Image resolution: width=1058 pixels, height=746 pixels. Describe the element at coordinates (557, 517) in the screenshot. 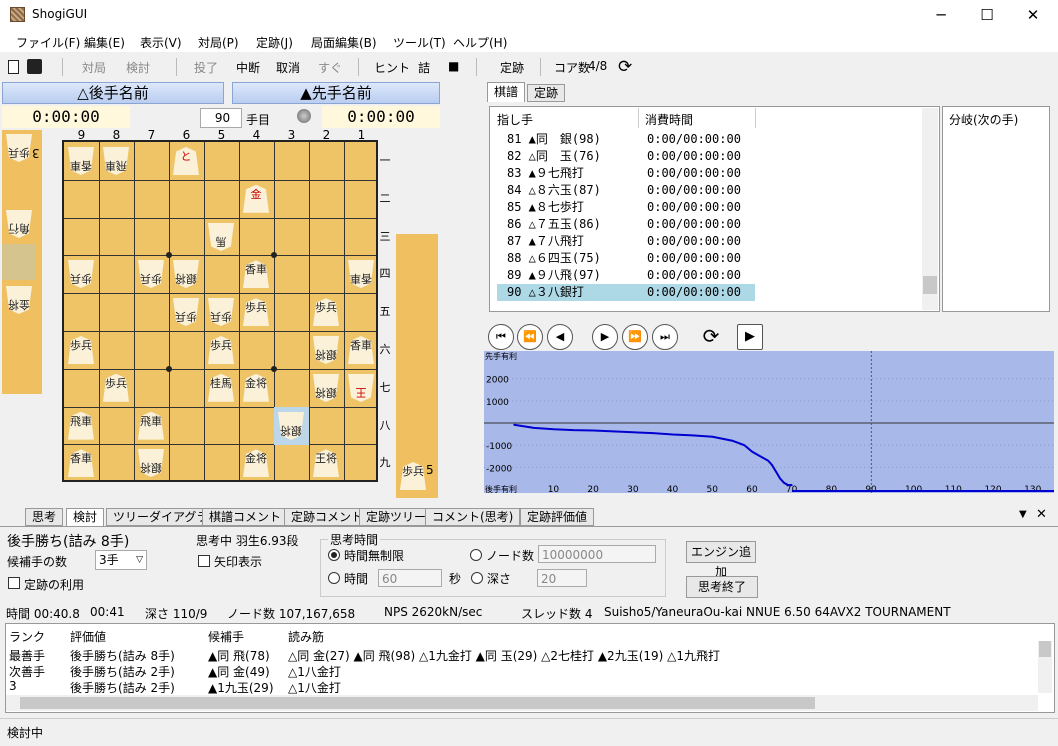

I see `tab-bottom-7: 定跡評価値` at that location.